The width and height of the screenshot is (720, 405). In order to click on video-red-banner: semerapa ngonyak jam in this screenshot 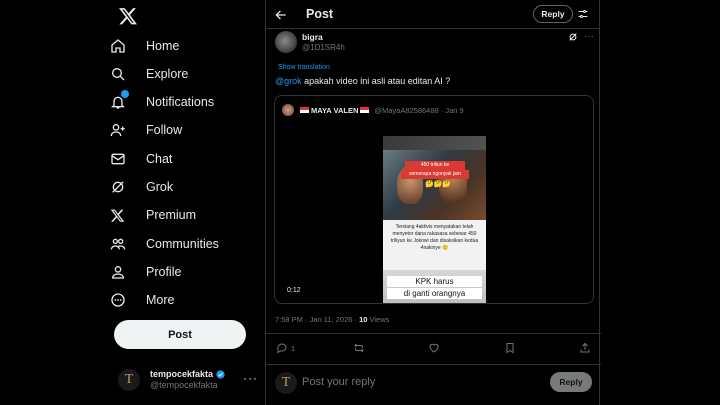, I will do `click(435, 174)`.